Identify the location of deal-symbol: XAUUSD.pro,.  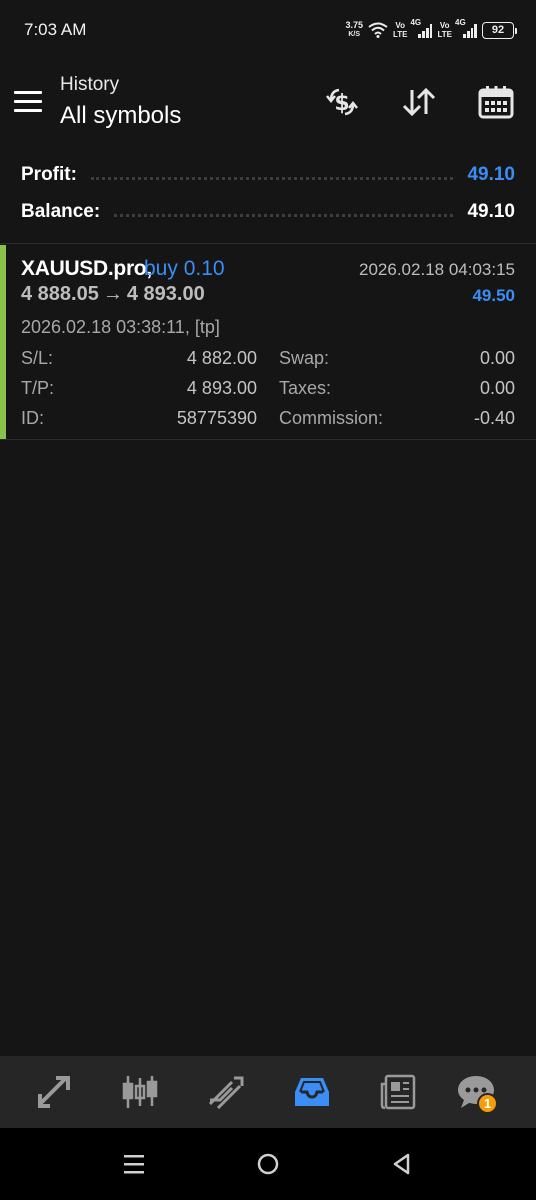
(86, 268).